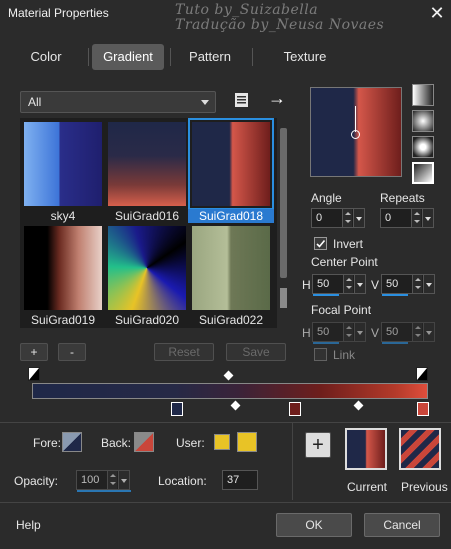 The height and width of the screenshot is (549, 451). Describe the element at coordinates (210, 57) in the screenshot. I see `tab-pattern: Pattern` at that location.